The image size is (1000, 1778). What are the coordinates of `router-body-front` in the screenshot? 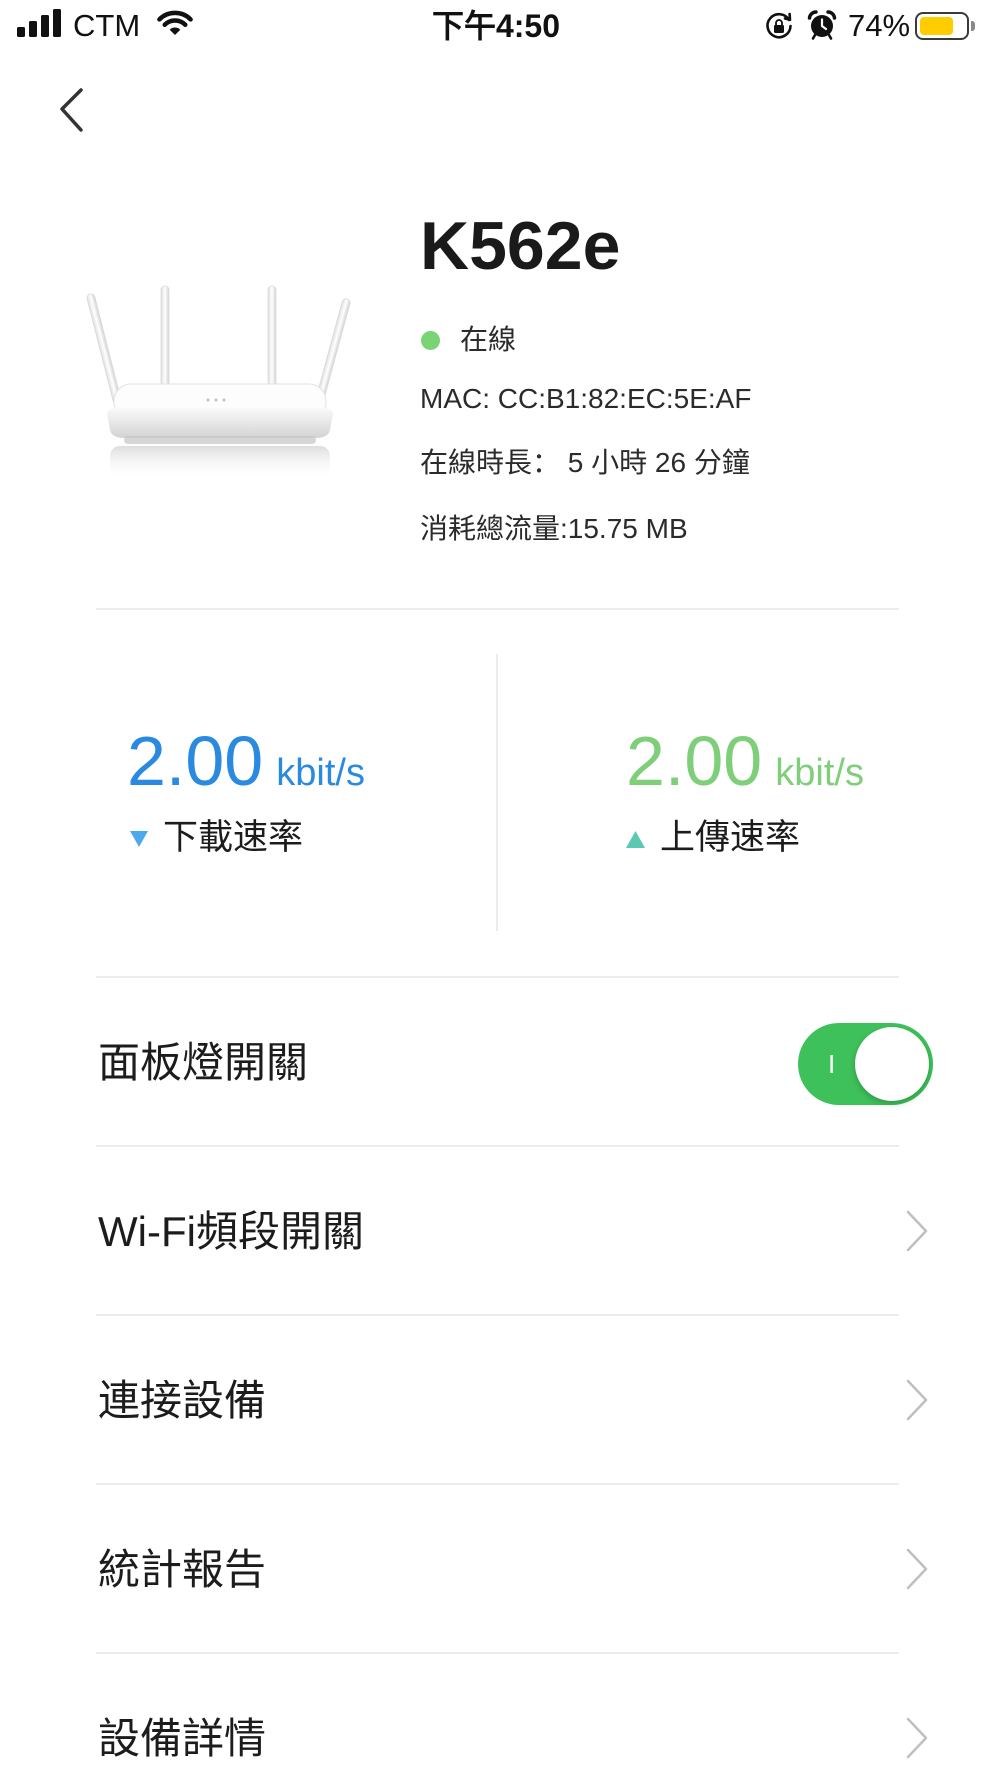 It's located at (220, 423).